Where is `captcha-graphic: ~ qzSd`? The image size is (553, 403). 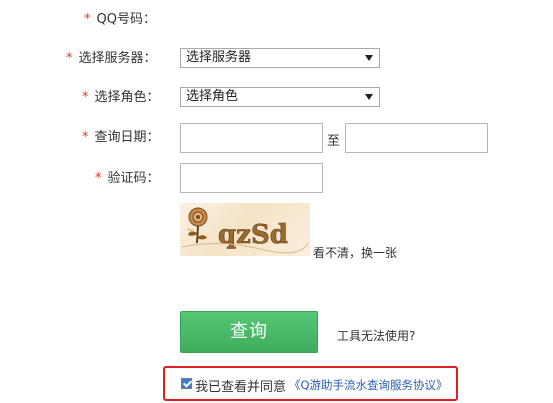 captcha-graphic: ~ qzSd is located at coordinates (245, 230).